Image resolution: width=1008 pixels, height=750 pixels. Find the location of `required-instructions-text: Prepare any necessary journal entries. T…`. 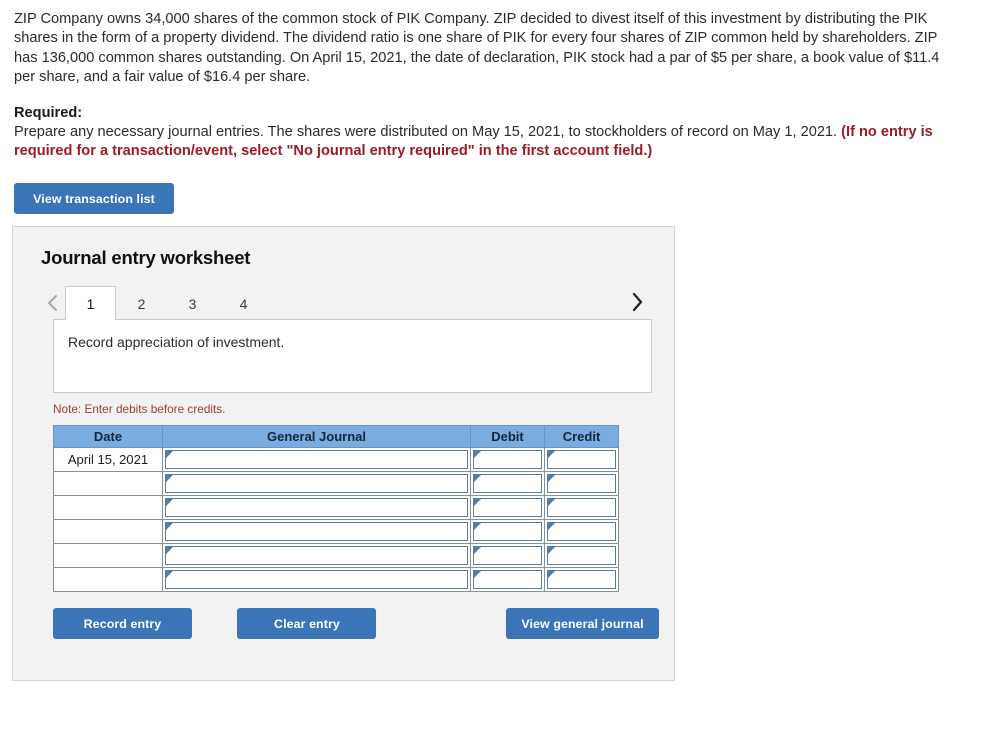

required-instructions-text: Prepare any necessary journal entries. T… is located at coordinates (428, 131).